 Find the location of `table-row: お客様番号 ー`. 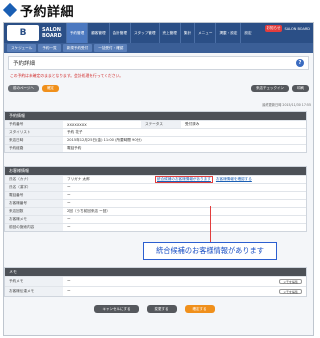

table-row: お客様番号 ー is located at coordinates (155, 203).